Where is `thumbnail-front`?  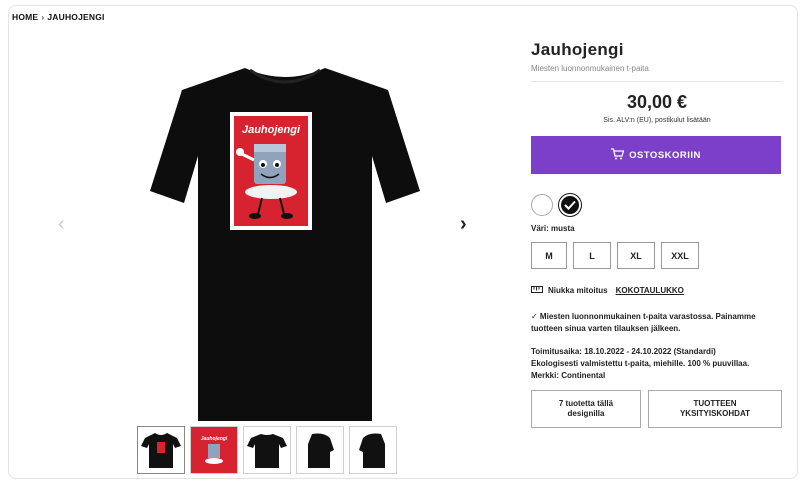
thumbnail-front is located at coordinates (161, 450).